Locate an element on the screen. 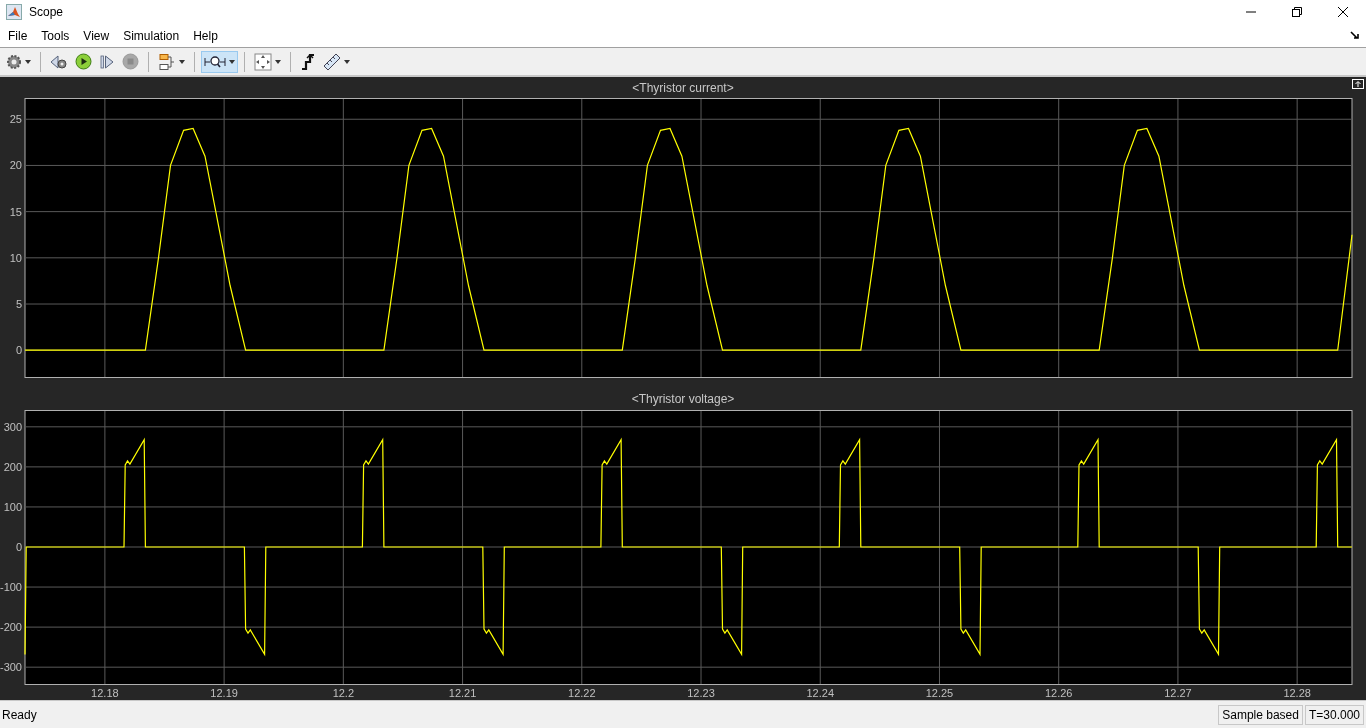 This screenshot has width=1366, height=728. x-tick-label: 12.26 is located at coordinates (1058, 693).